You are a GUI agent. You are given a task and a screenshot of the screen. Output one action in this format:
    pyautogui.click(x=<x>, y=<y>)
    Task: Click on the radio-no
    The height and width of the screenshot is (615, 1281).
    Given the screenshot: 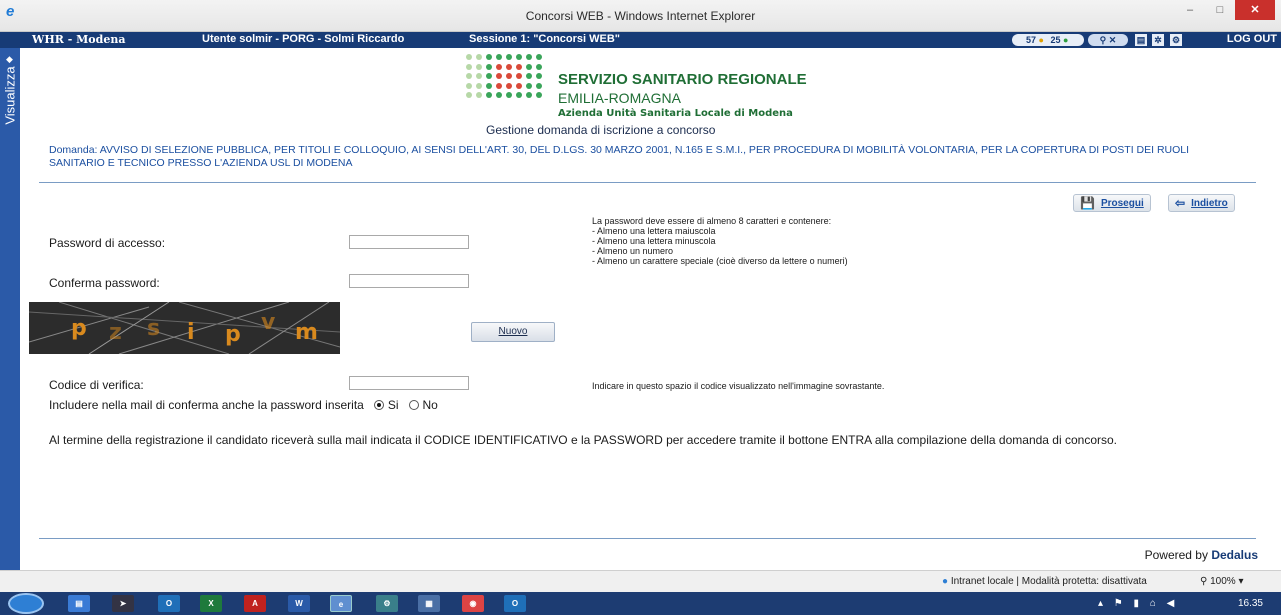 What is the action you would take?
    pyautogui.click(x=413, y=405)
    